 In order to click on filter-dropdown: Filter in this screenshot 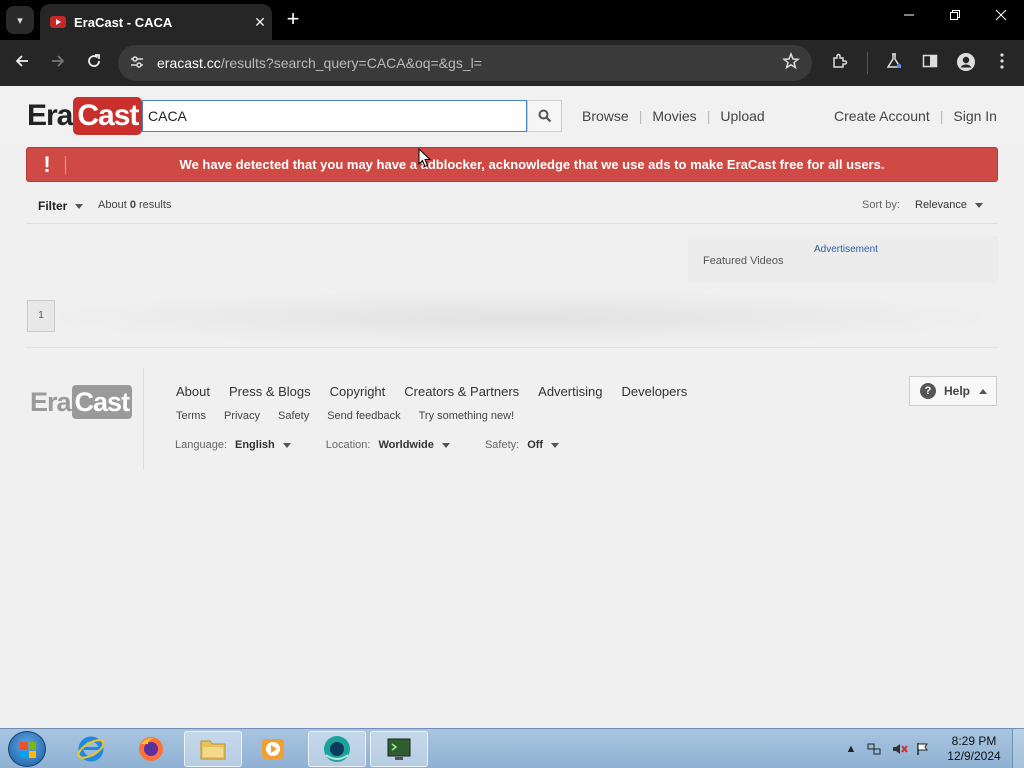, I will do `click(61, 206)`.